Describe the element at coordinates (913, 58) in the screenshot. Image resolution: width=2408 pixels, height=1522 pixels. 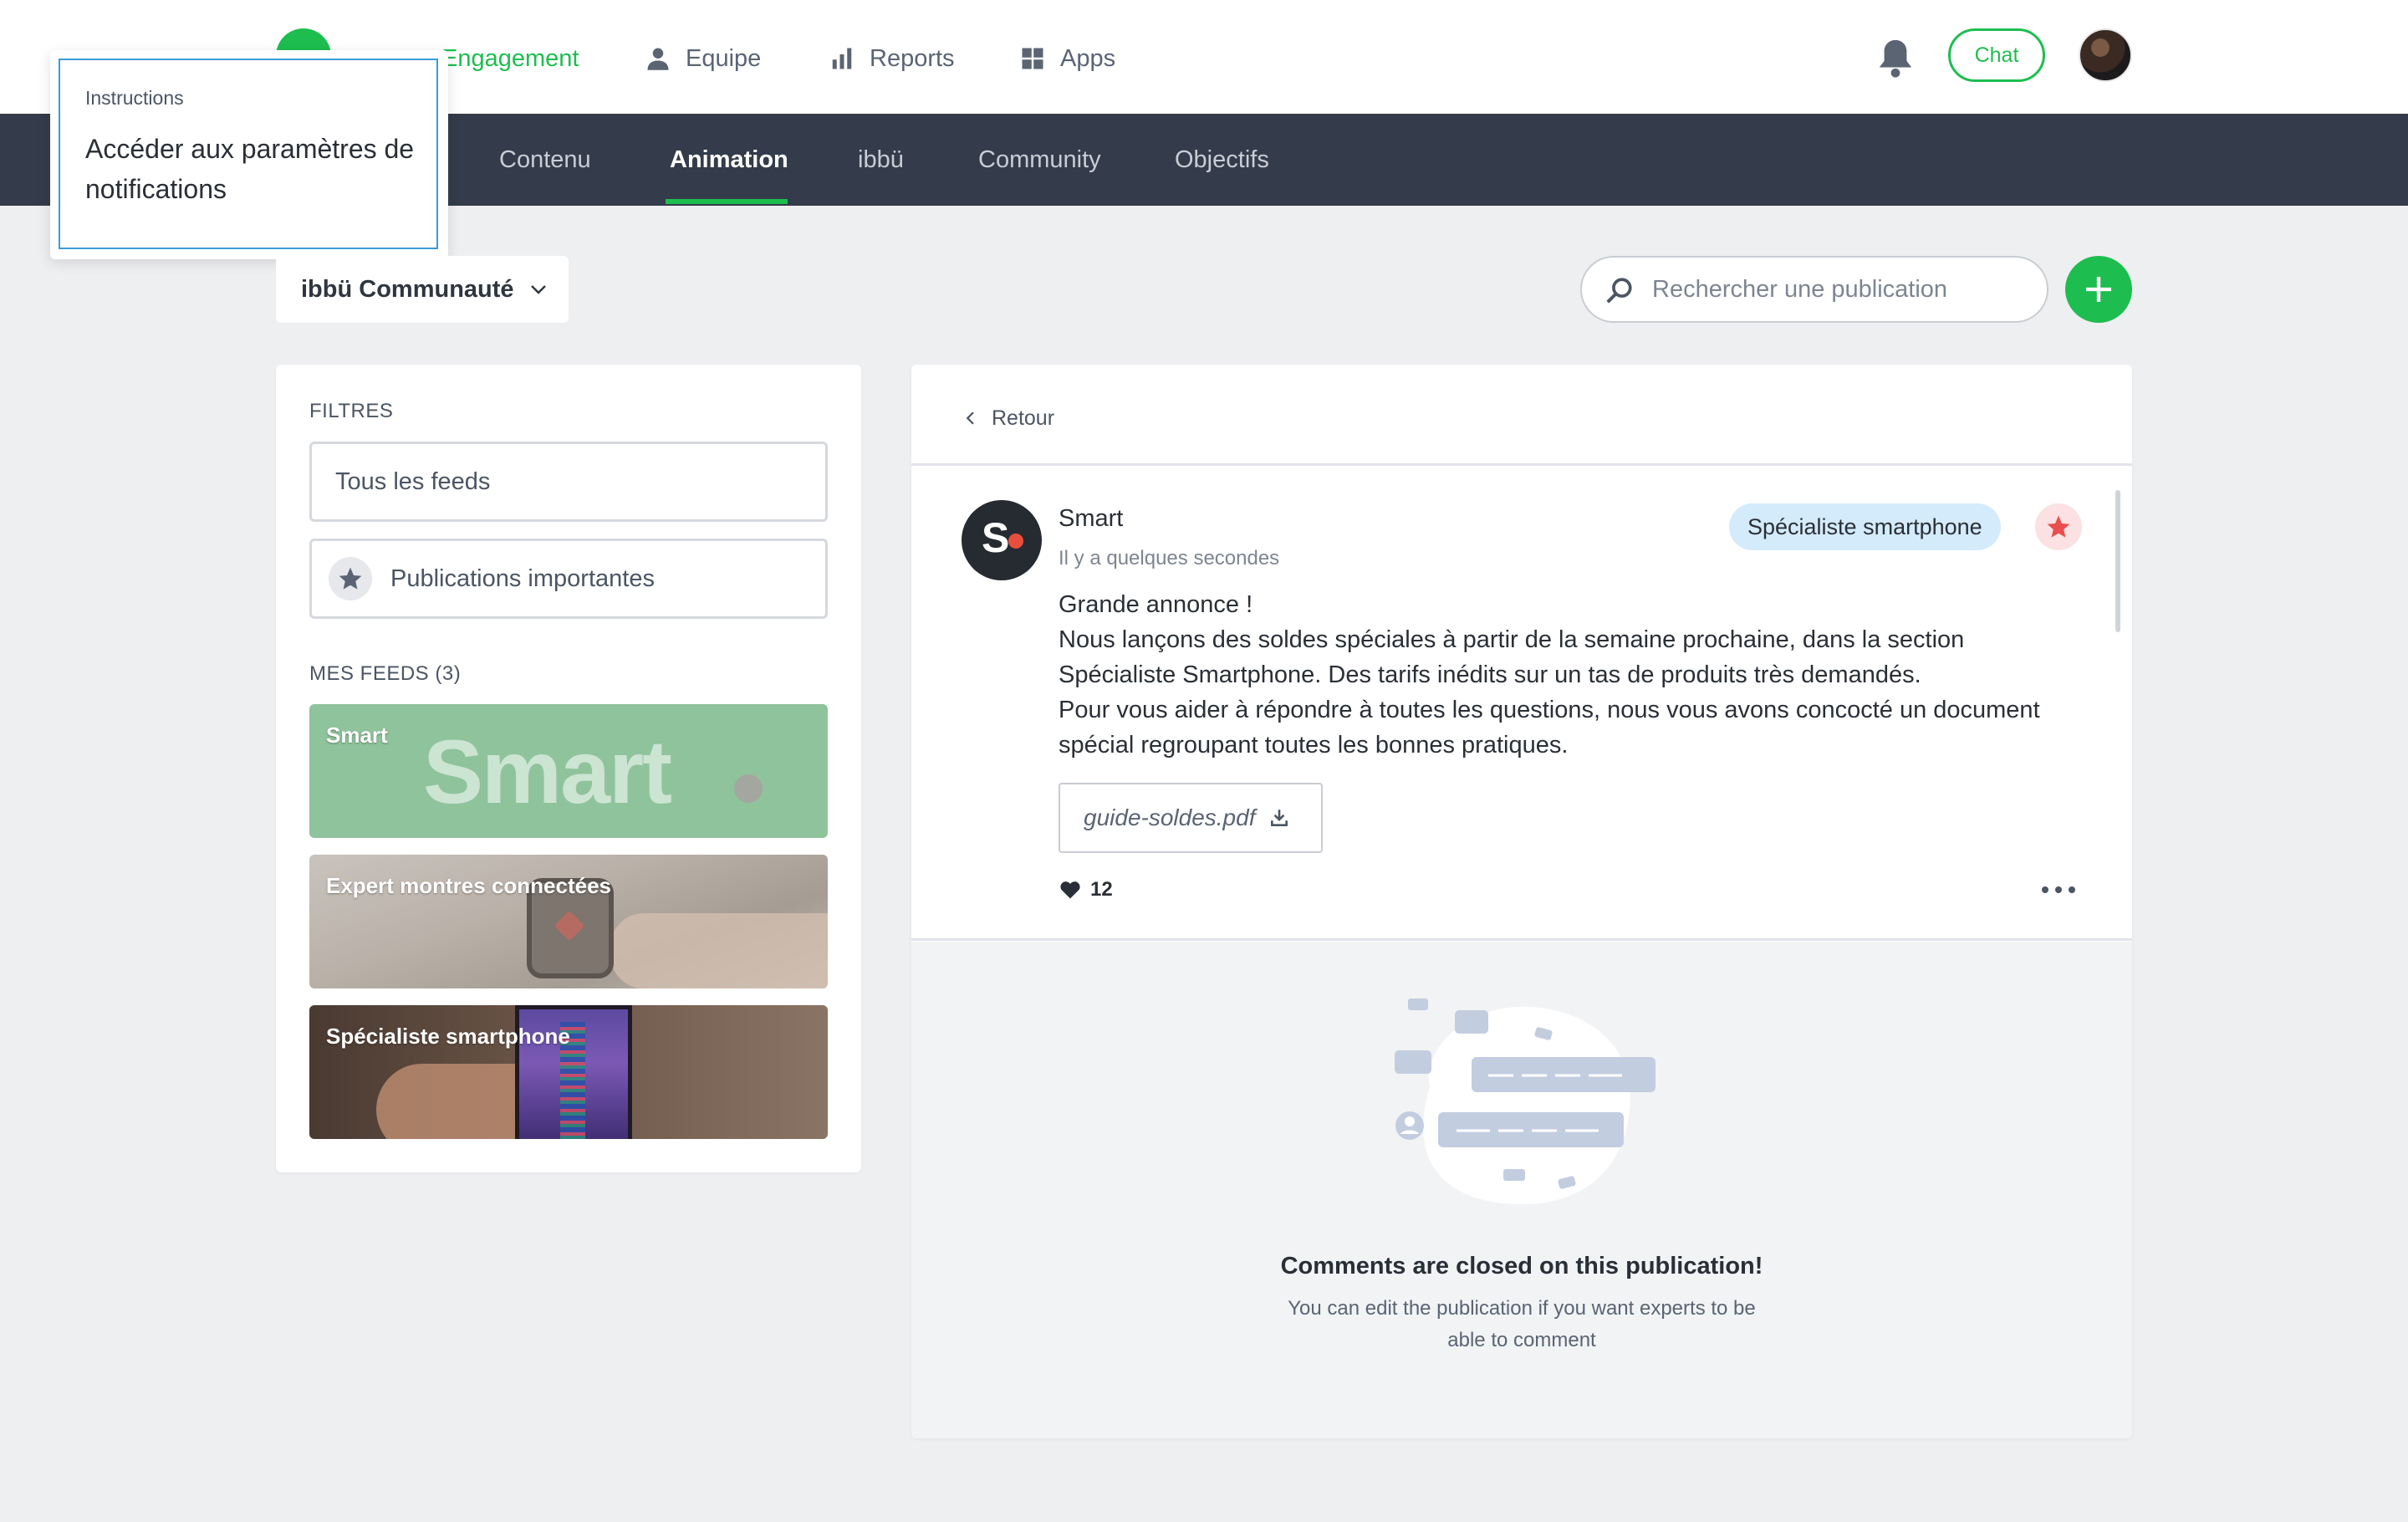
I see `nav-reports-label: Reports` at that location.